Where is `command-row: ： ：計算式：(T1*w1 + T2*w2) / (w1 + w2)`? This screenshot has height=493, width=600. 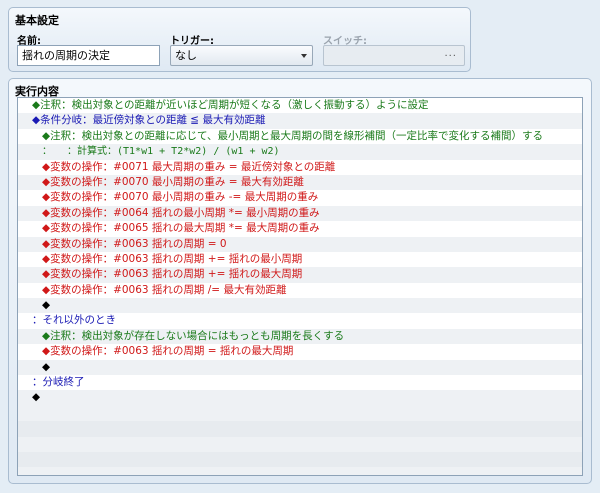 command-row: ： ：計算式：(T1*w1 + T2*w2) / (w1 + w2) is located at coordinates (300, 152).